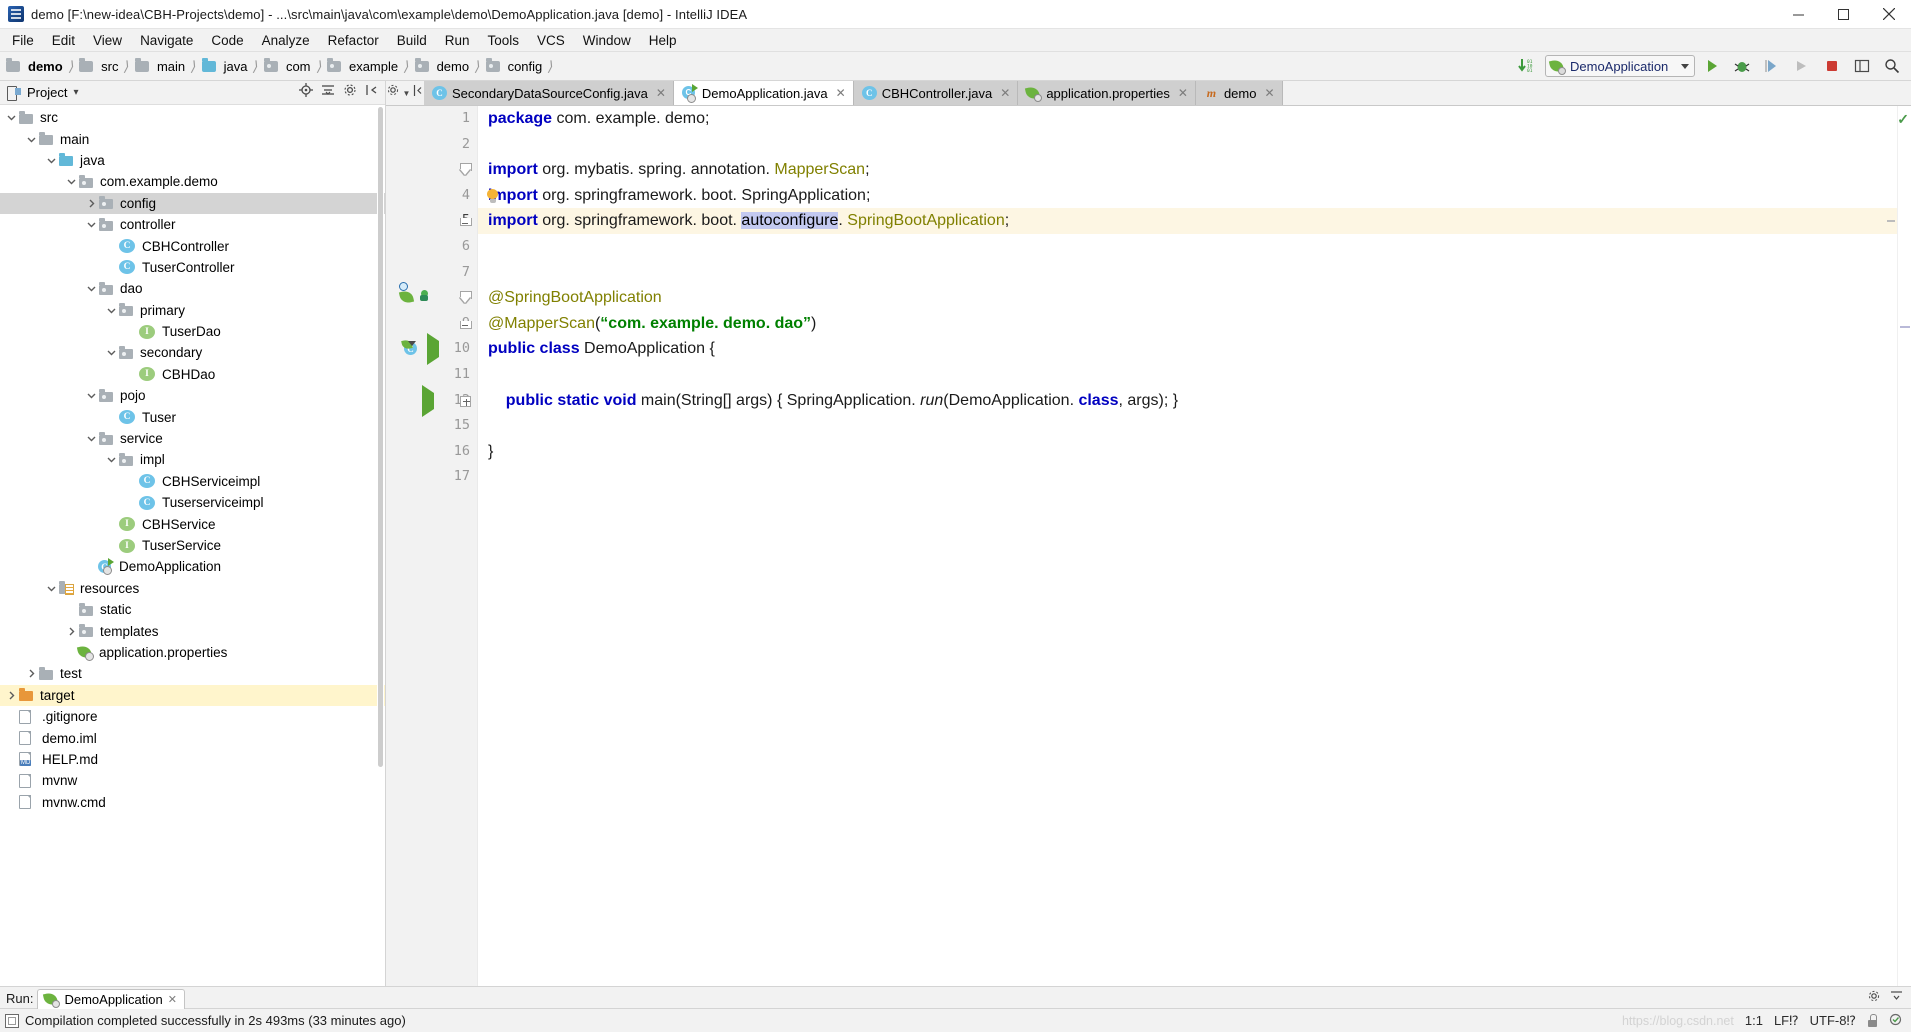  Describe the element at coordinates (192, 588) in the screenshot. I see `tree-item: resources` at that location.